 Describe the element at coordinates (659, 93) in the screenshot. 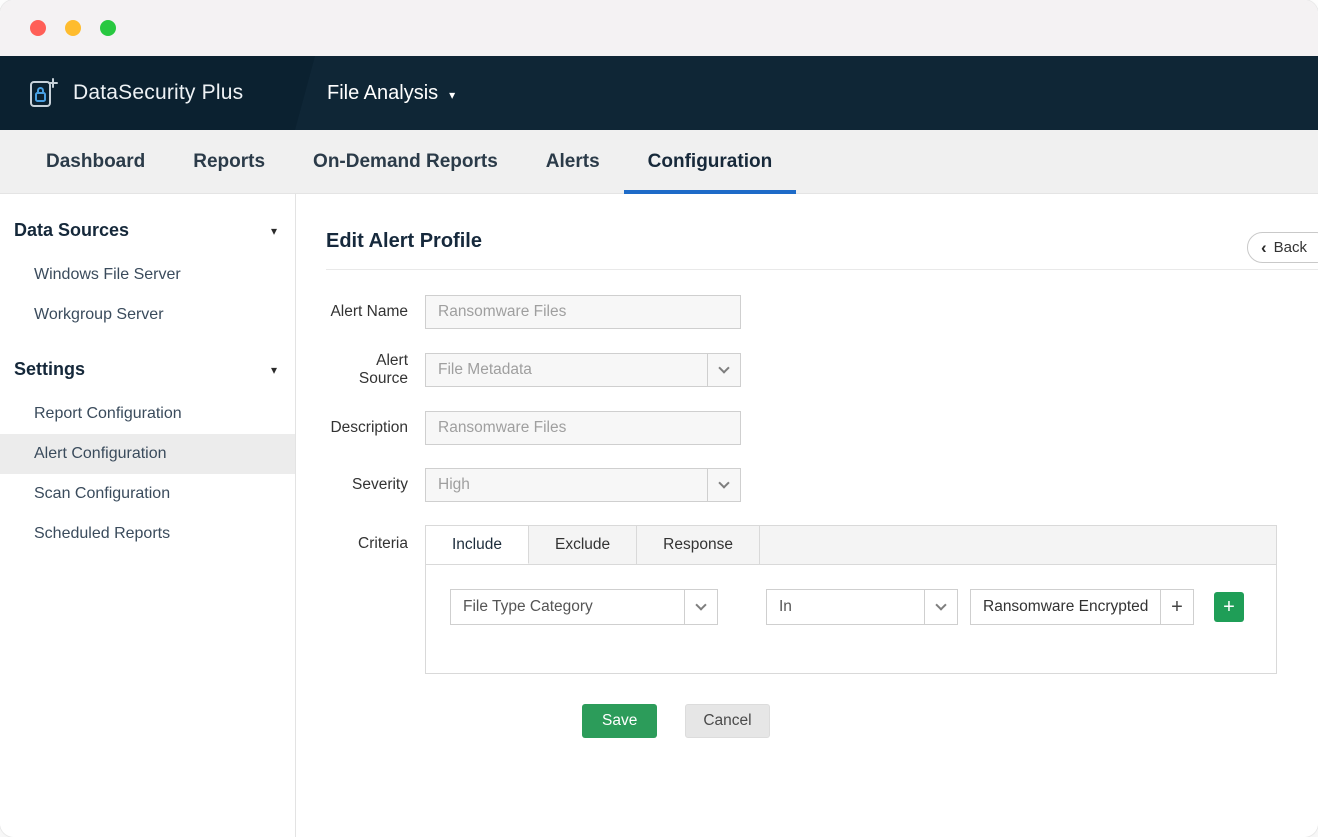

I see `app-header: DataSecurity Plus File Analysis ▾` at that location.